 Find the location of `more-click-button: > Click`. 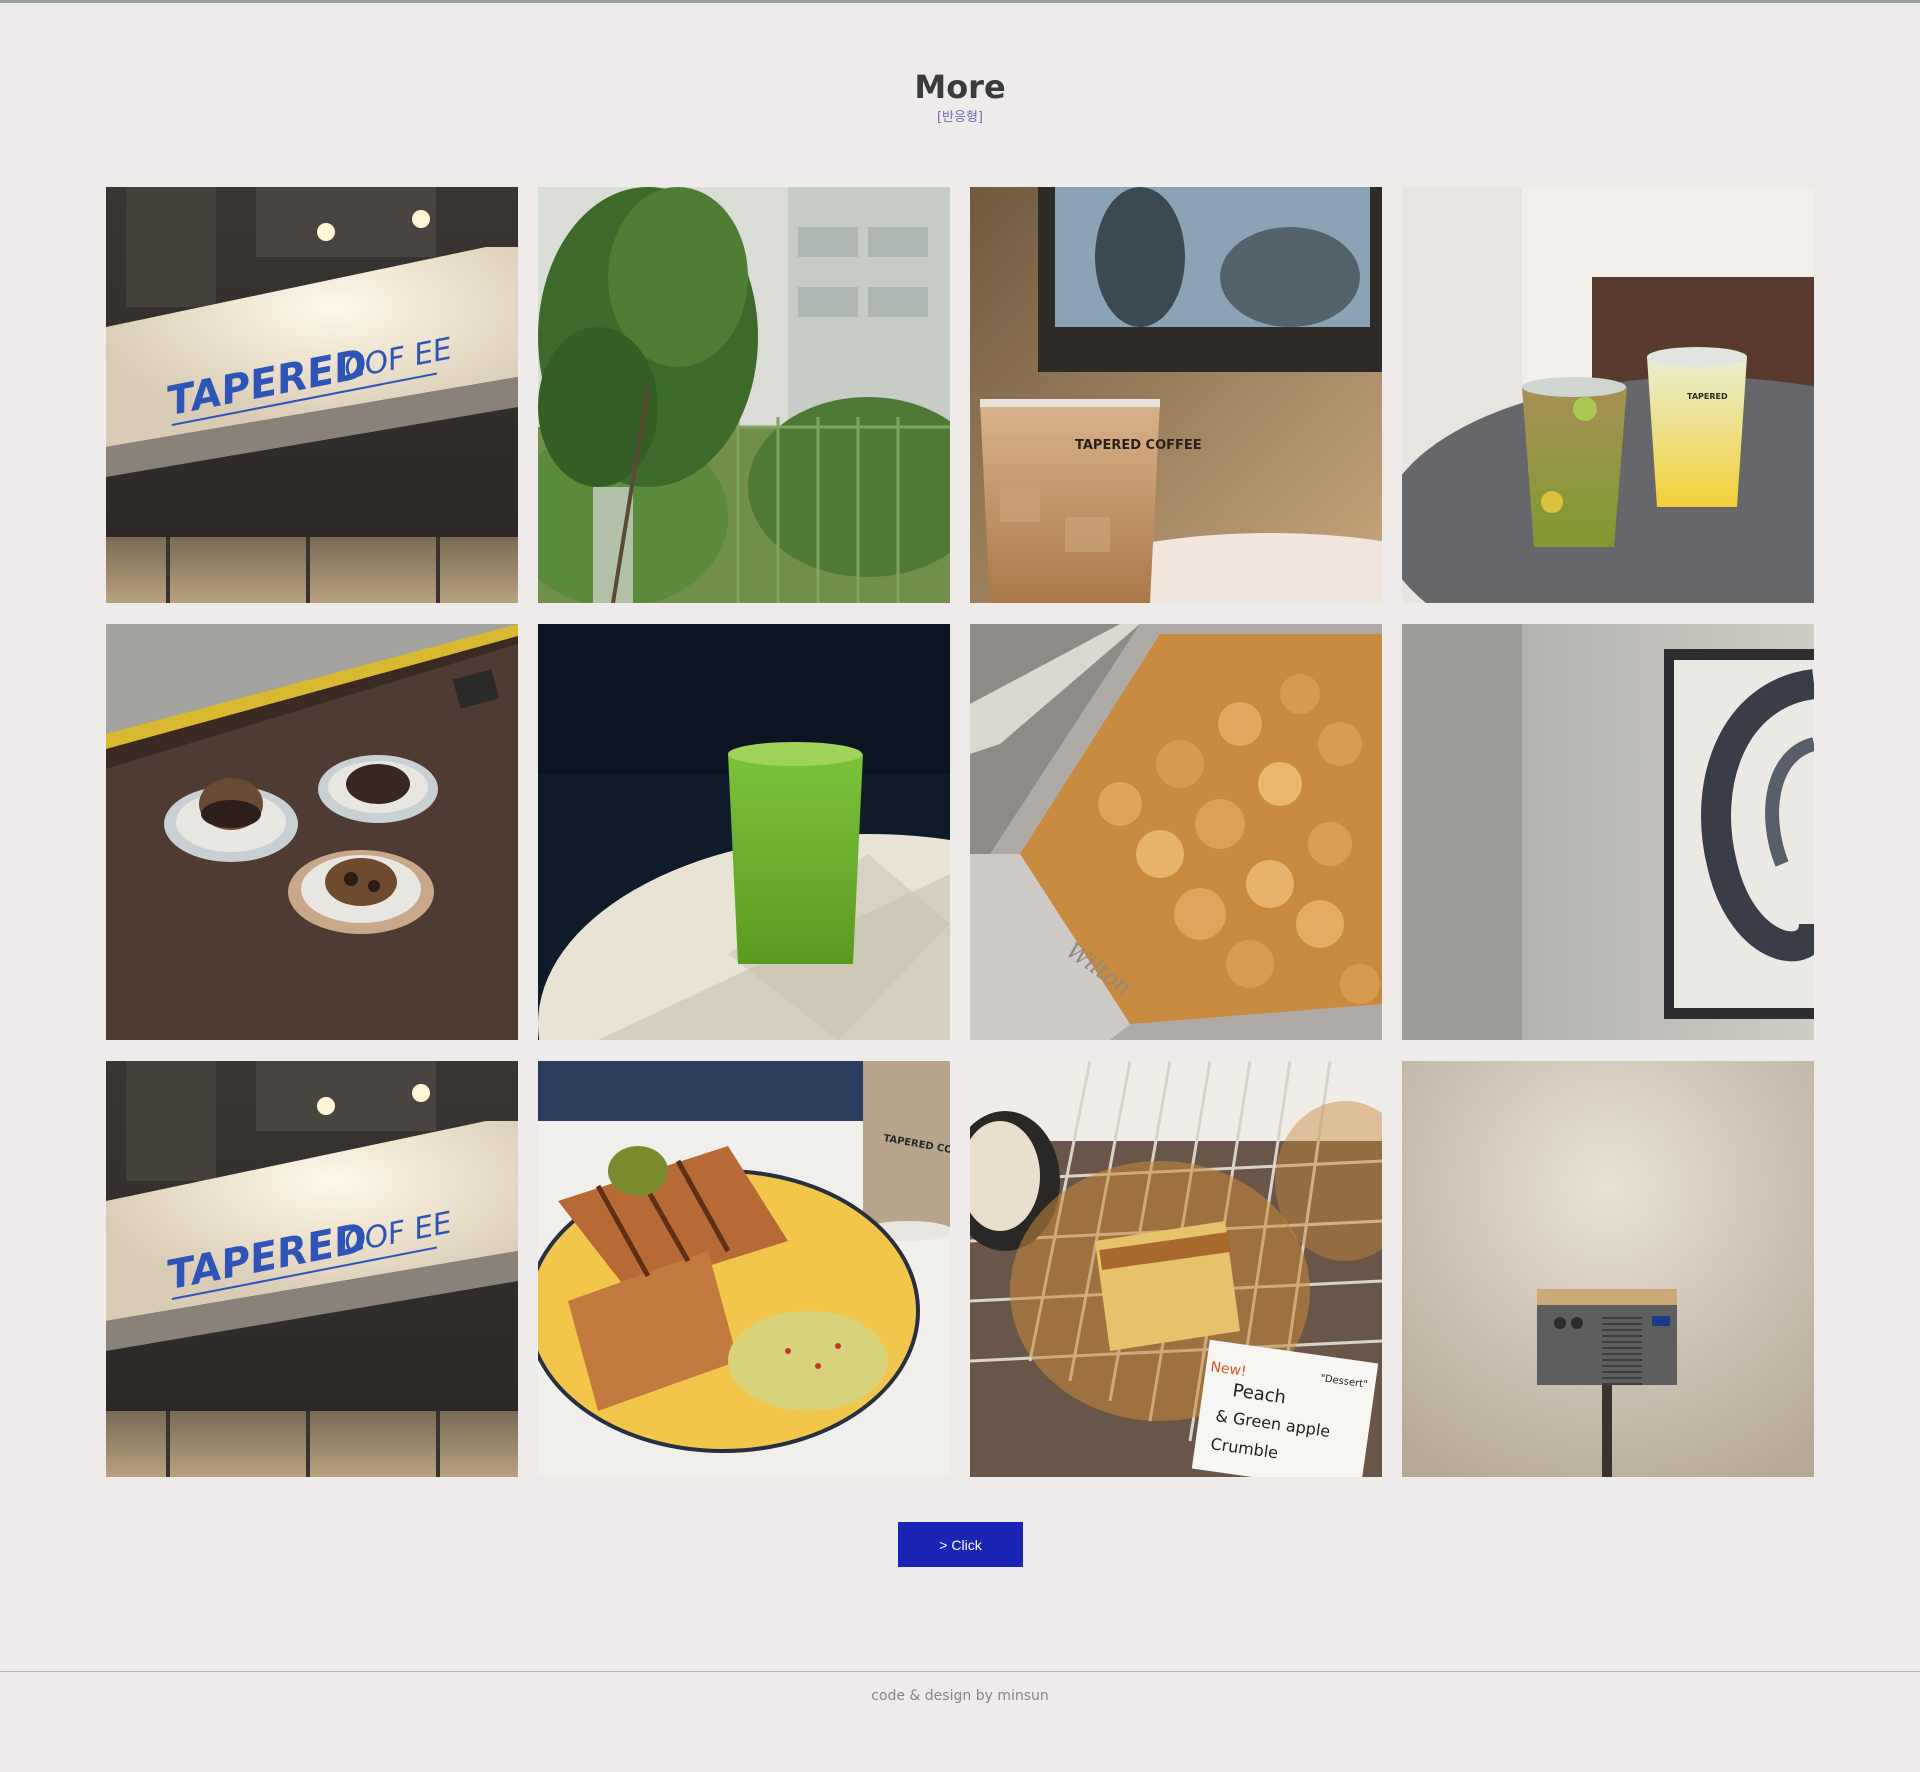

more-click-button: > Click is located at coordinates (960, 1544).